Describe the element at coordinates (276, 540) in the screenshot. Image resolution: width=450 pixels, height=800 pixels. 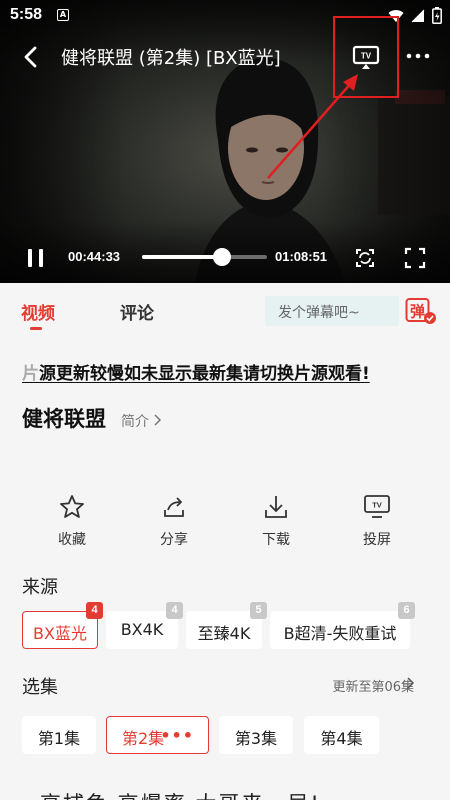
I see `download-label: 下载` at that location.